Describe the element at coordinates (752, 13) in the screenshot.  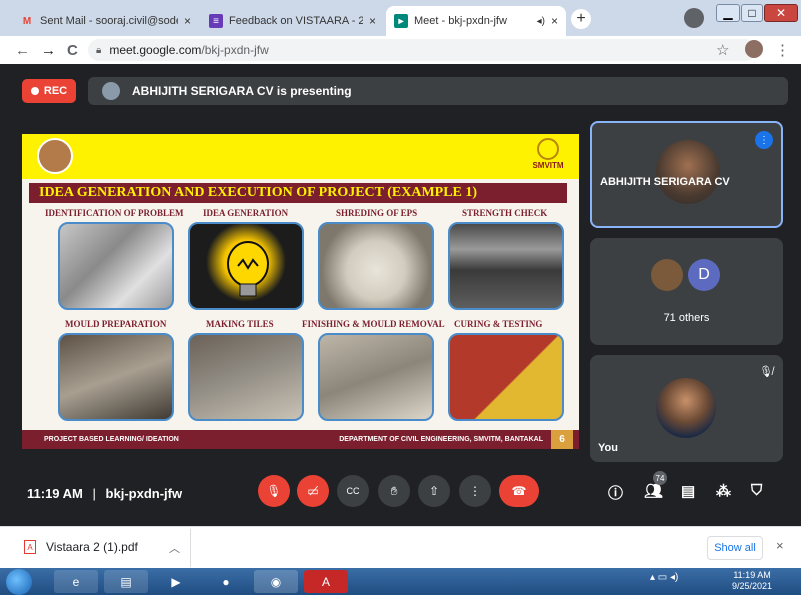
I see `maximize-button: □` at that location.